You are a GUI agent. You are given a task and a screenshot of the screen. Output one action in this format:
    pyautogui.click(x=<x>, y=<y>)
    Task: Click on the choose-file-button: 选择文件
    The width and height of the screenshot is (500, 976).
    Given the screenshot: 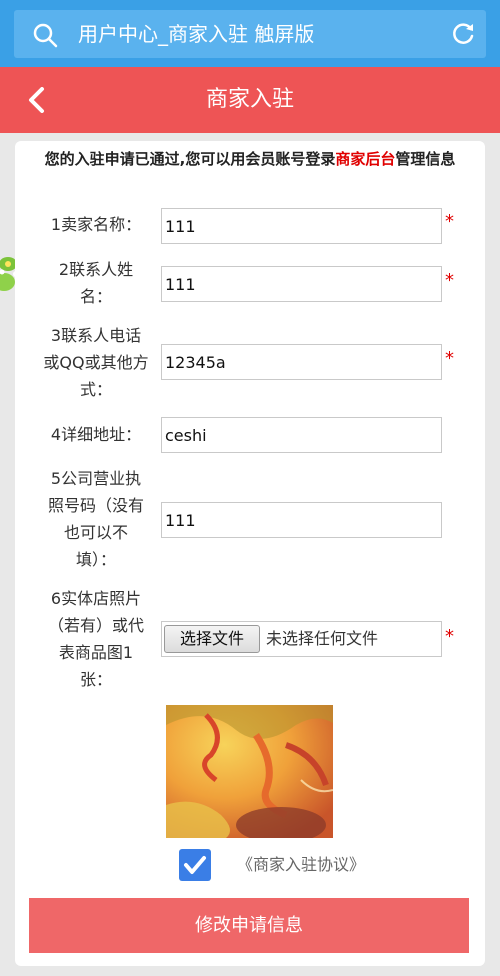 What is the action you would take?
    pyautogui.click(x=212, y=639)
    